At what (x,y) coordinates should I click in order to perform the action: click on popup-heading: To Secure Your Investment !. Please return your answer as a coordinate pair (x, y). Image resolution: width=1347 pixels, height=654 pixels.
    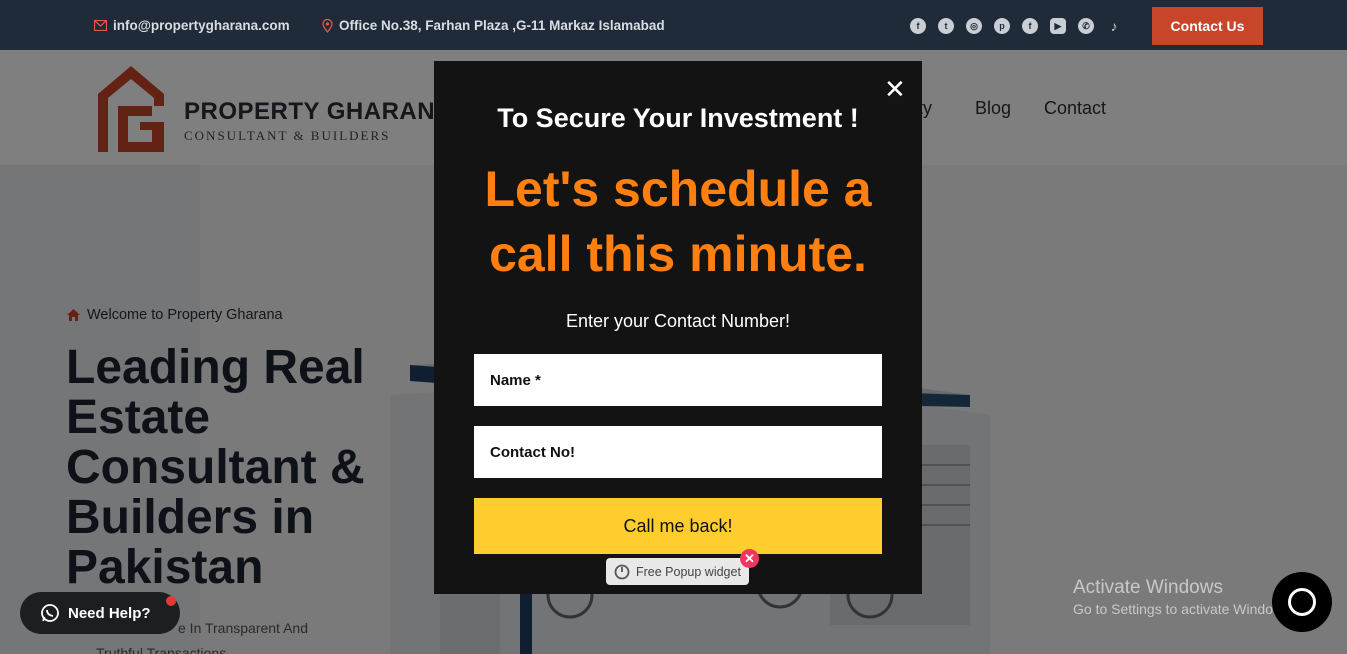
    Looking at the image, I should click on (678, 118).